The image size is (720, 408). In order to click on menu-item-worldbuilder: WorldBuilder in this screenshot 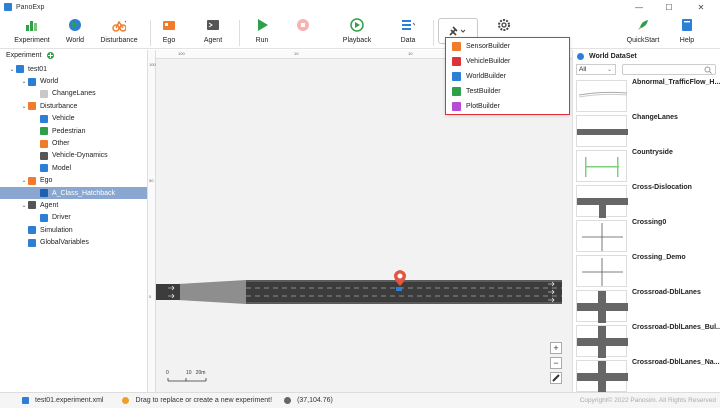, I will do `click(507, 76)`.